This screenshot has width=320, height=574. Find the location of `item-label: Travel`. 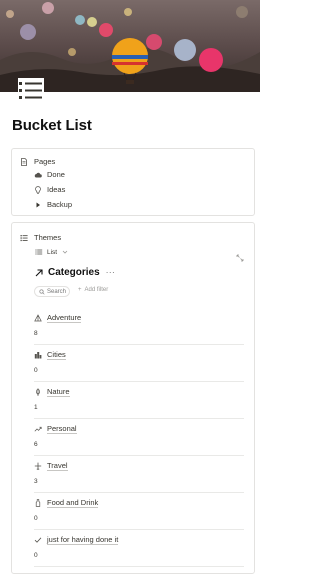

item-label: Travel is located at coordinates (51, 466).